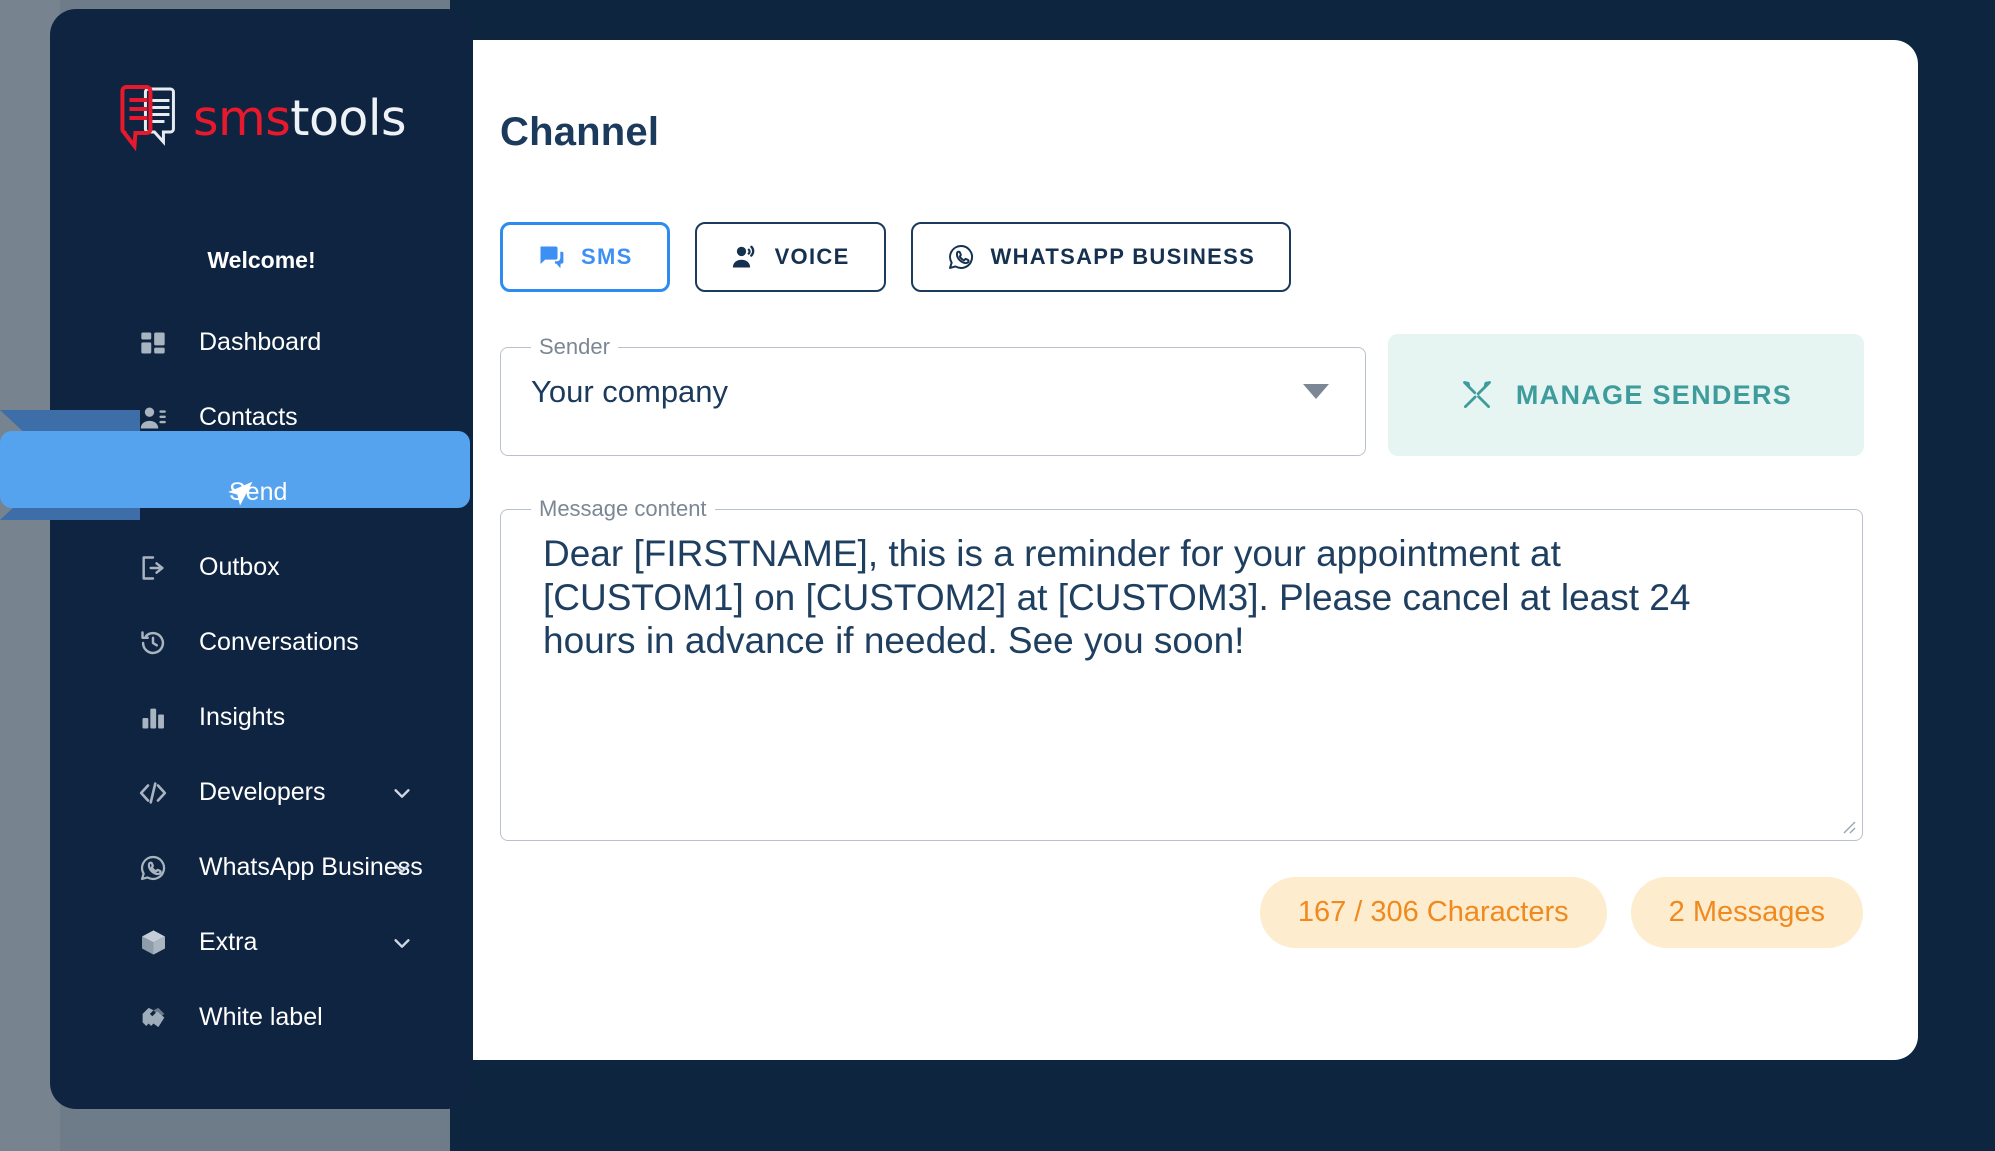  I want to click on box-cube-icon, so click(153, 943).